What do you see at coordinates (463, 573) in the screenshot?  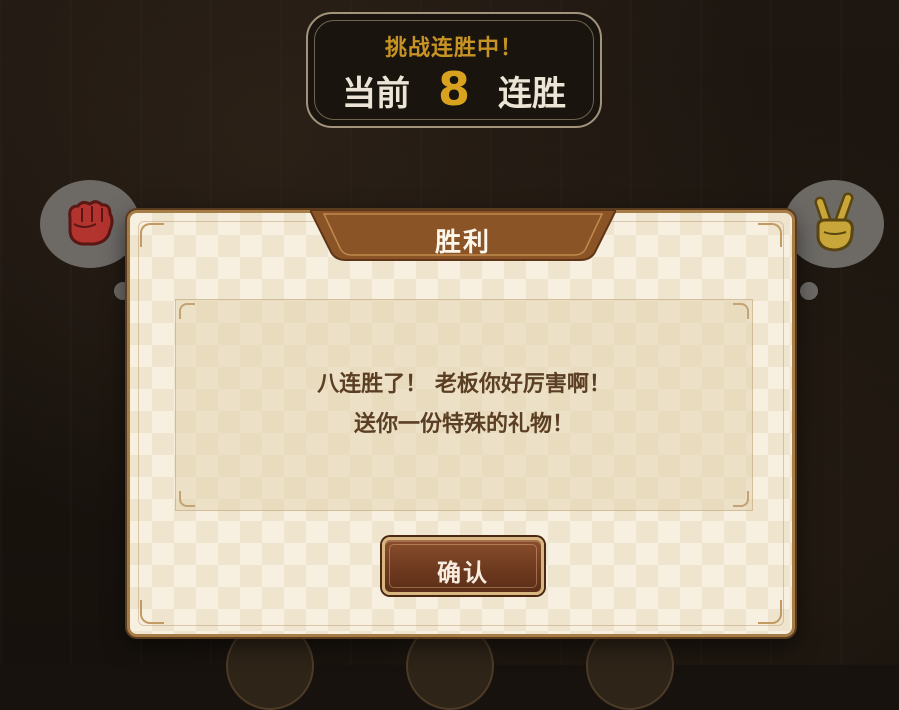 I see `confirm-button-label: 确认` at bounding box center [463, 573].